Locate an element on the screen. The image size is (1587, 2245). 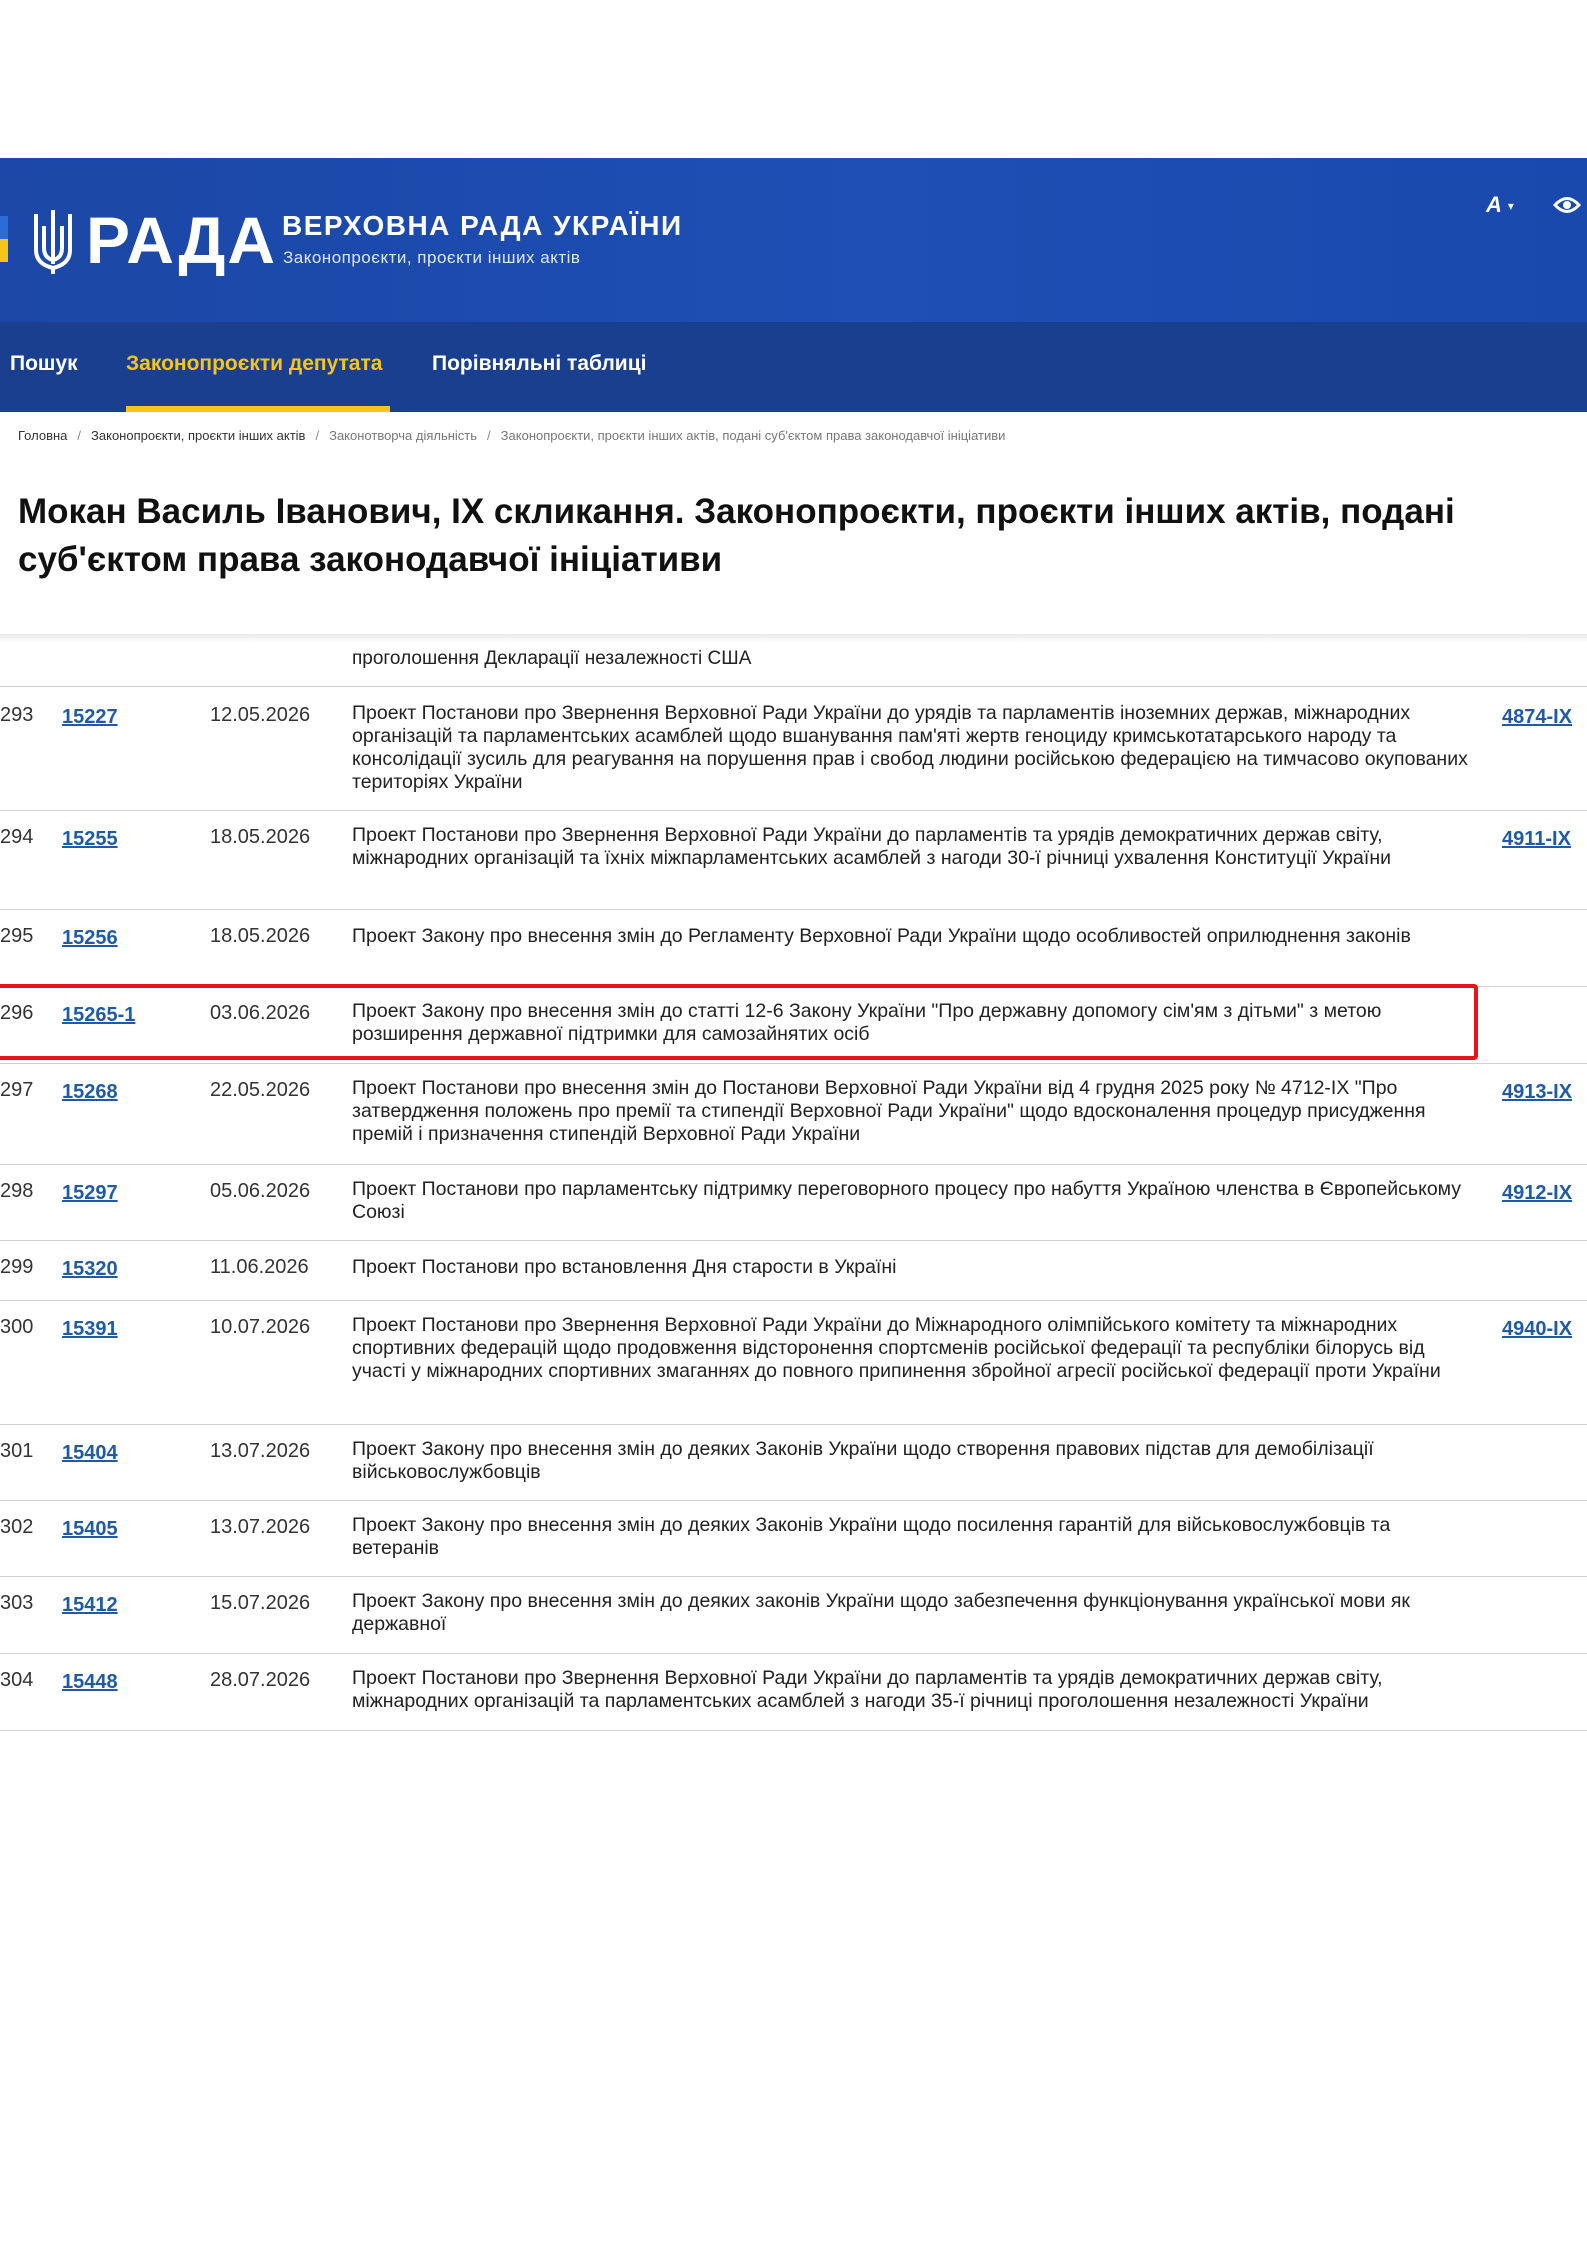
nav-item-search: Пошук is located at coordinates (44, 364).